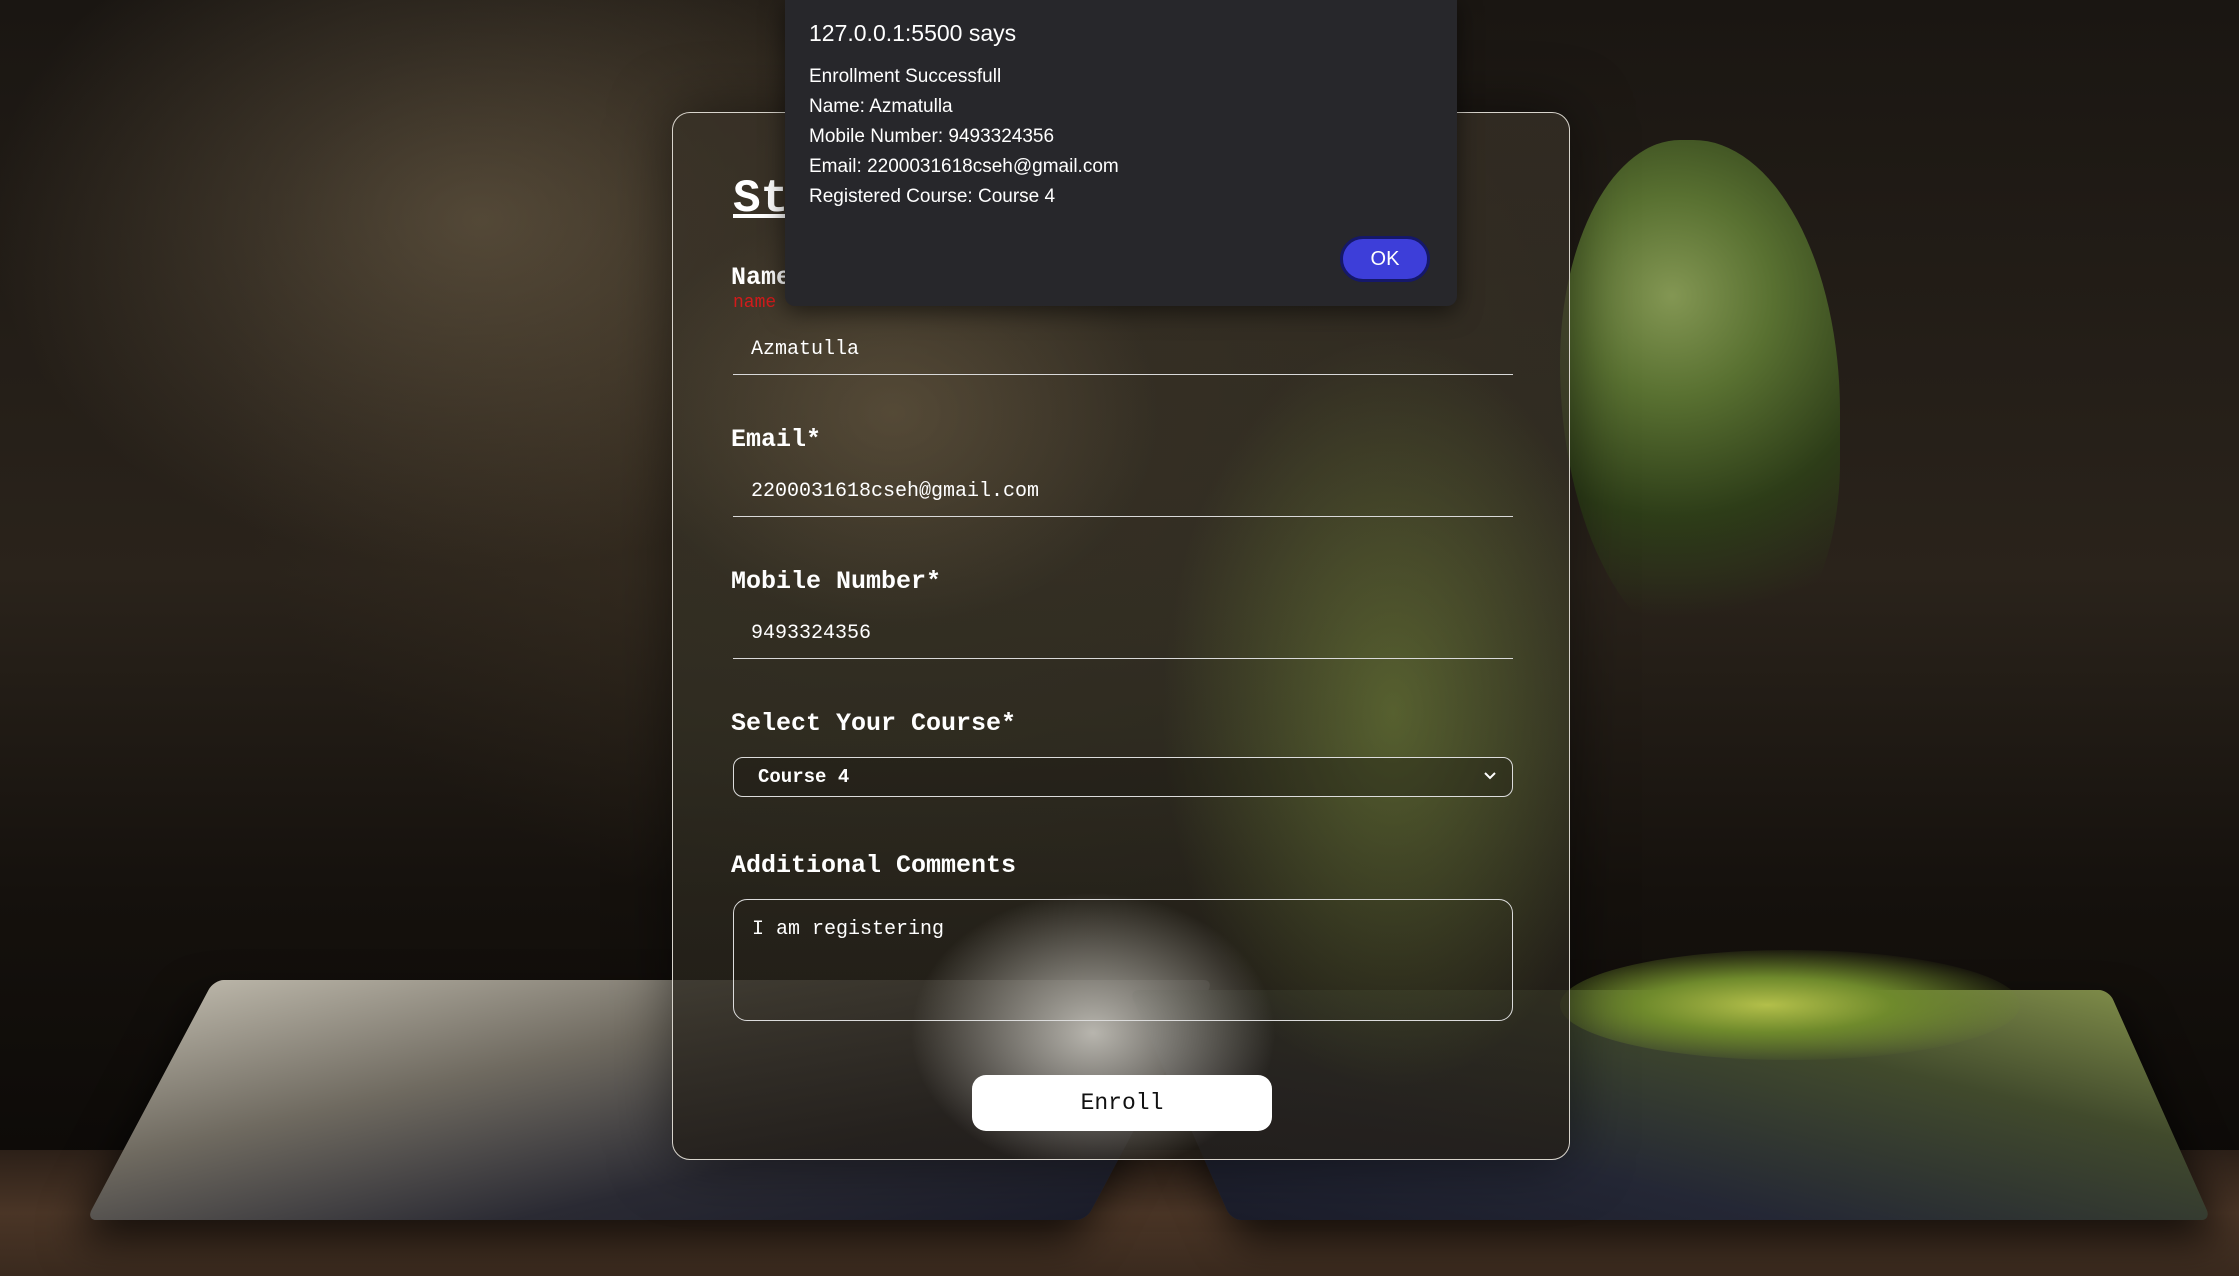 The image size is (2239, 1276). What do you see at coordinates (1123, 350) in the screenshot?
I see `name-input` at bounding box center [1123, 350].